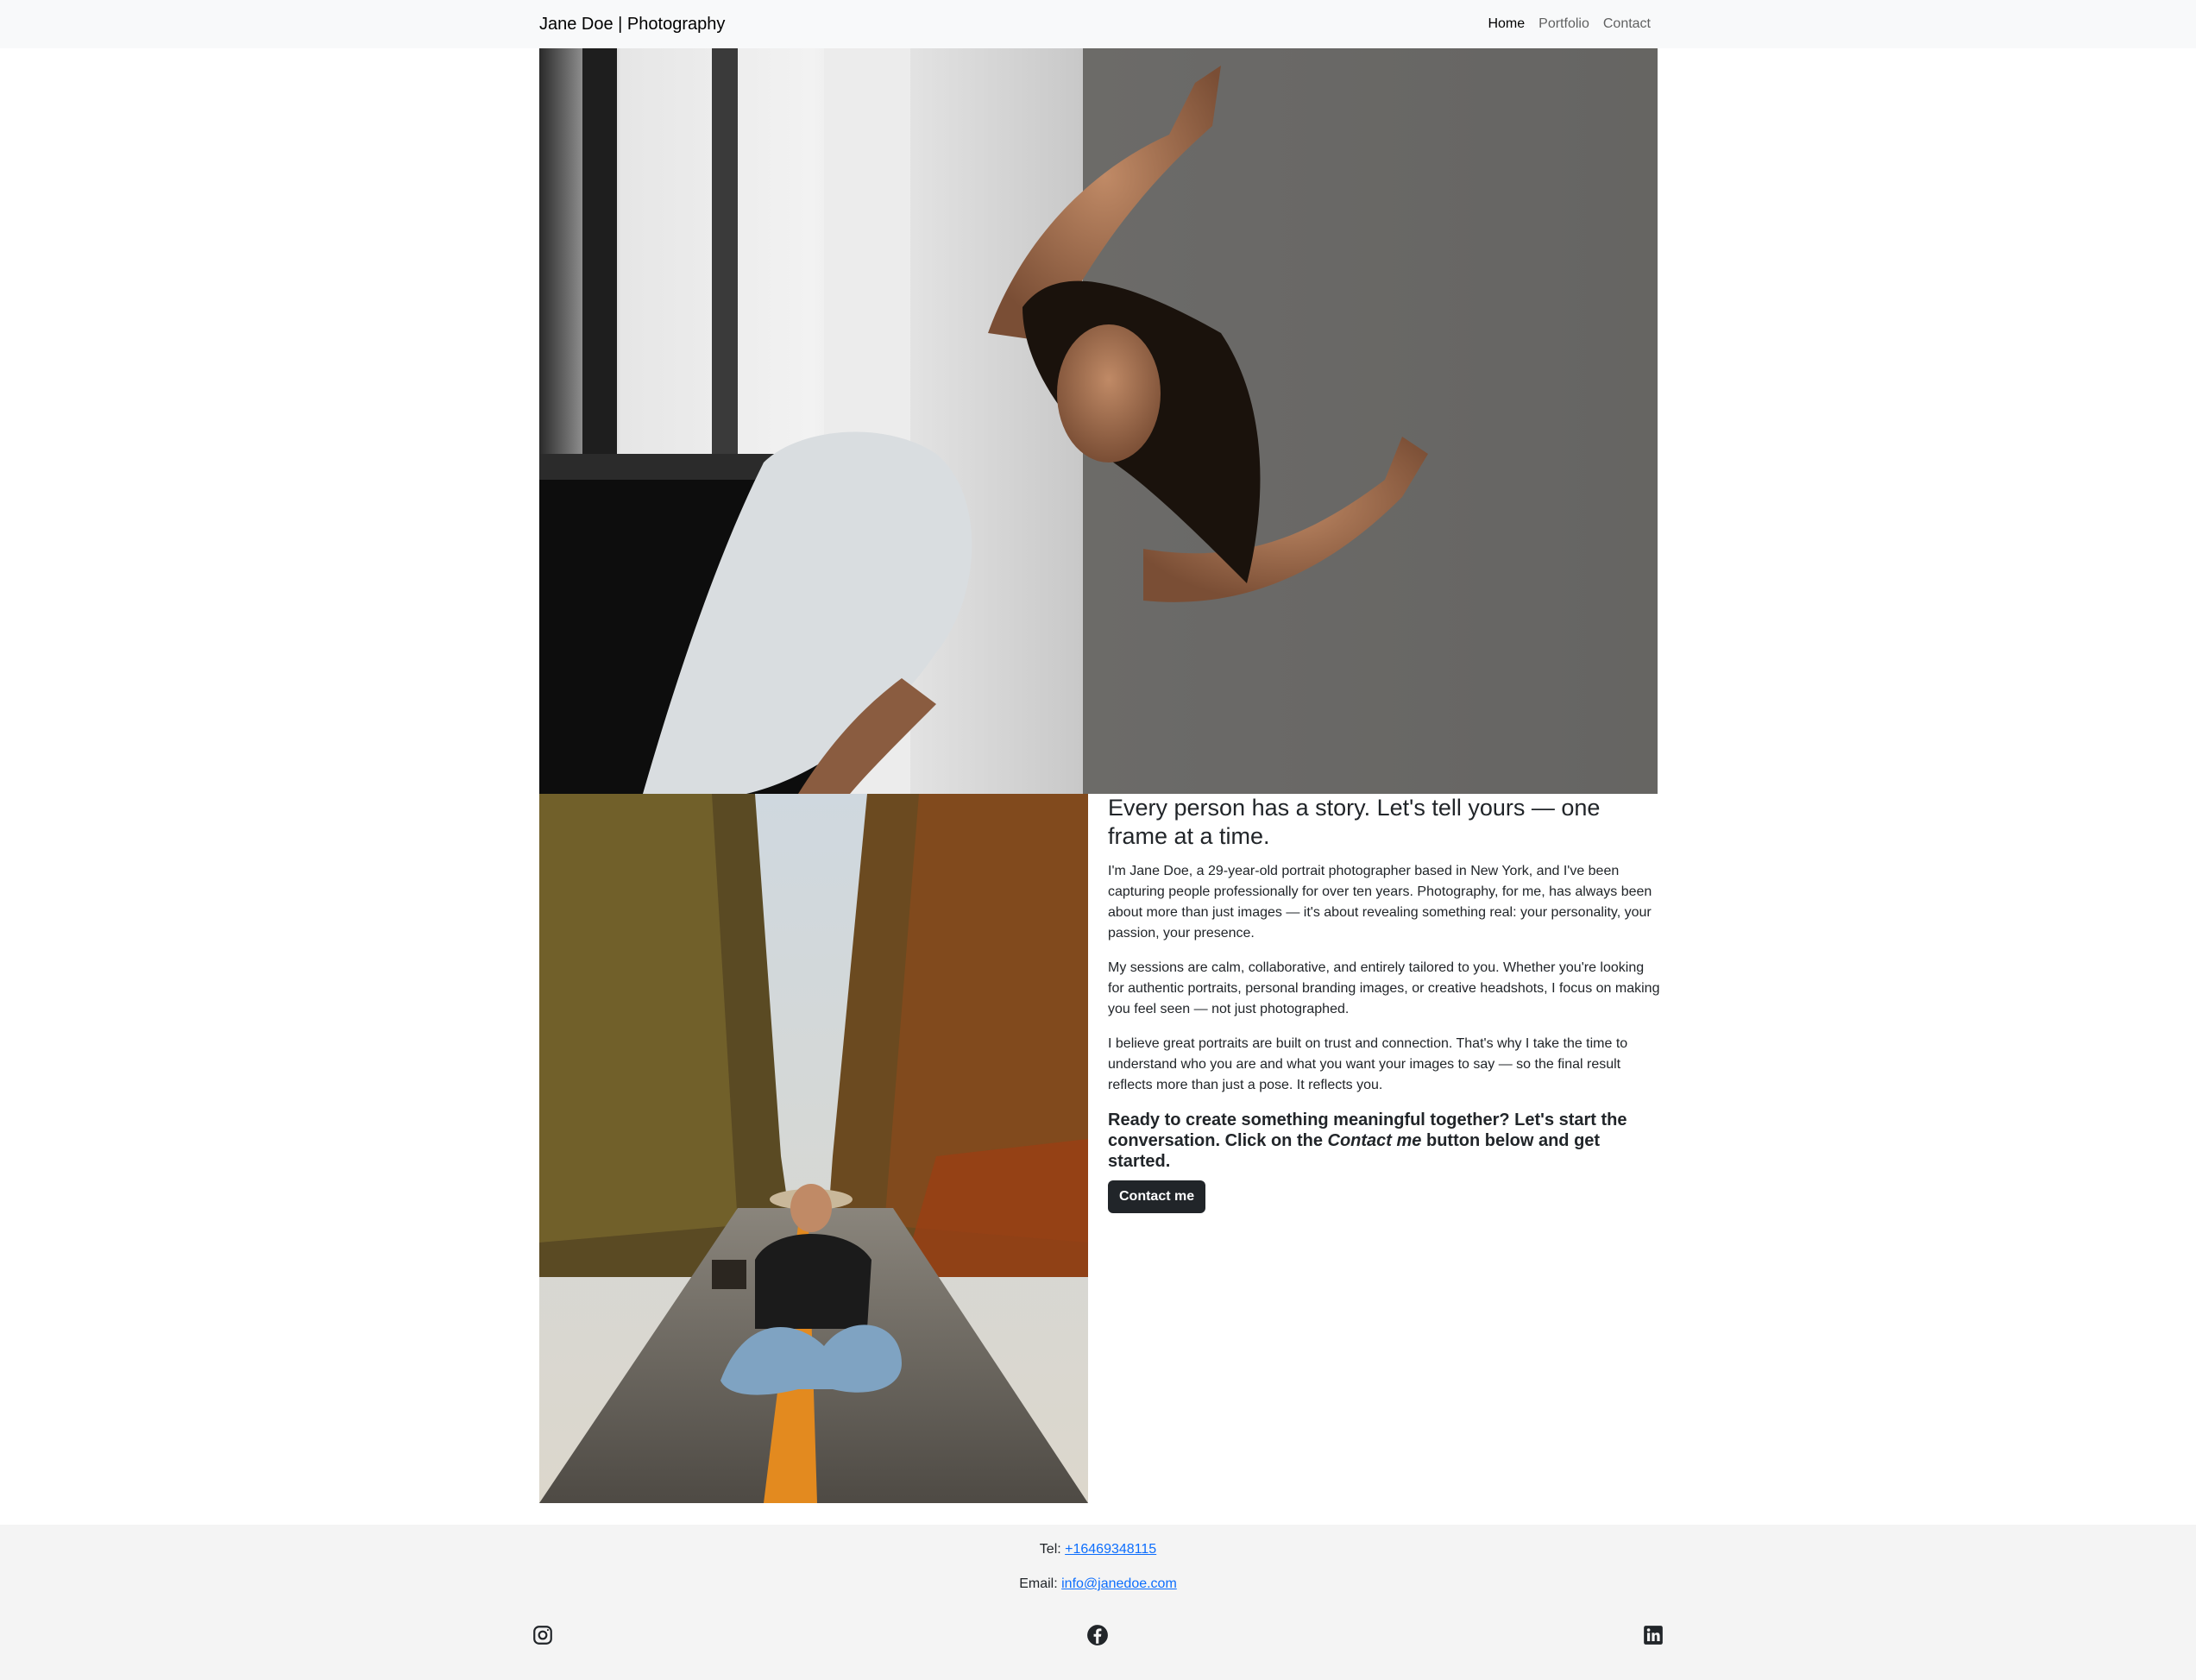  I want to click on tel-link: +16469348115, so click(1111, 1549).